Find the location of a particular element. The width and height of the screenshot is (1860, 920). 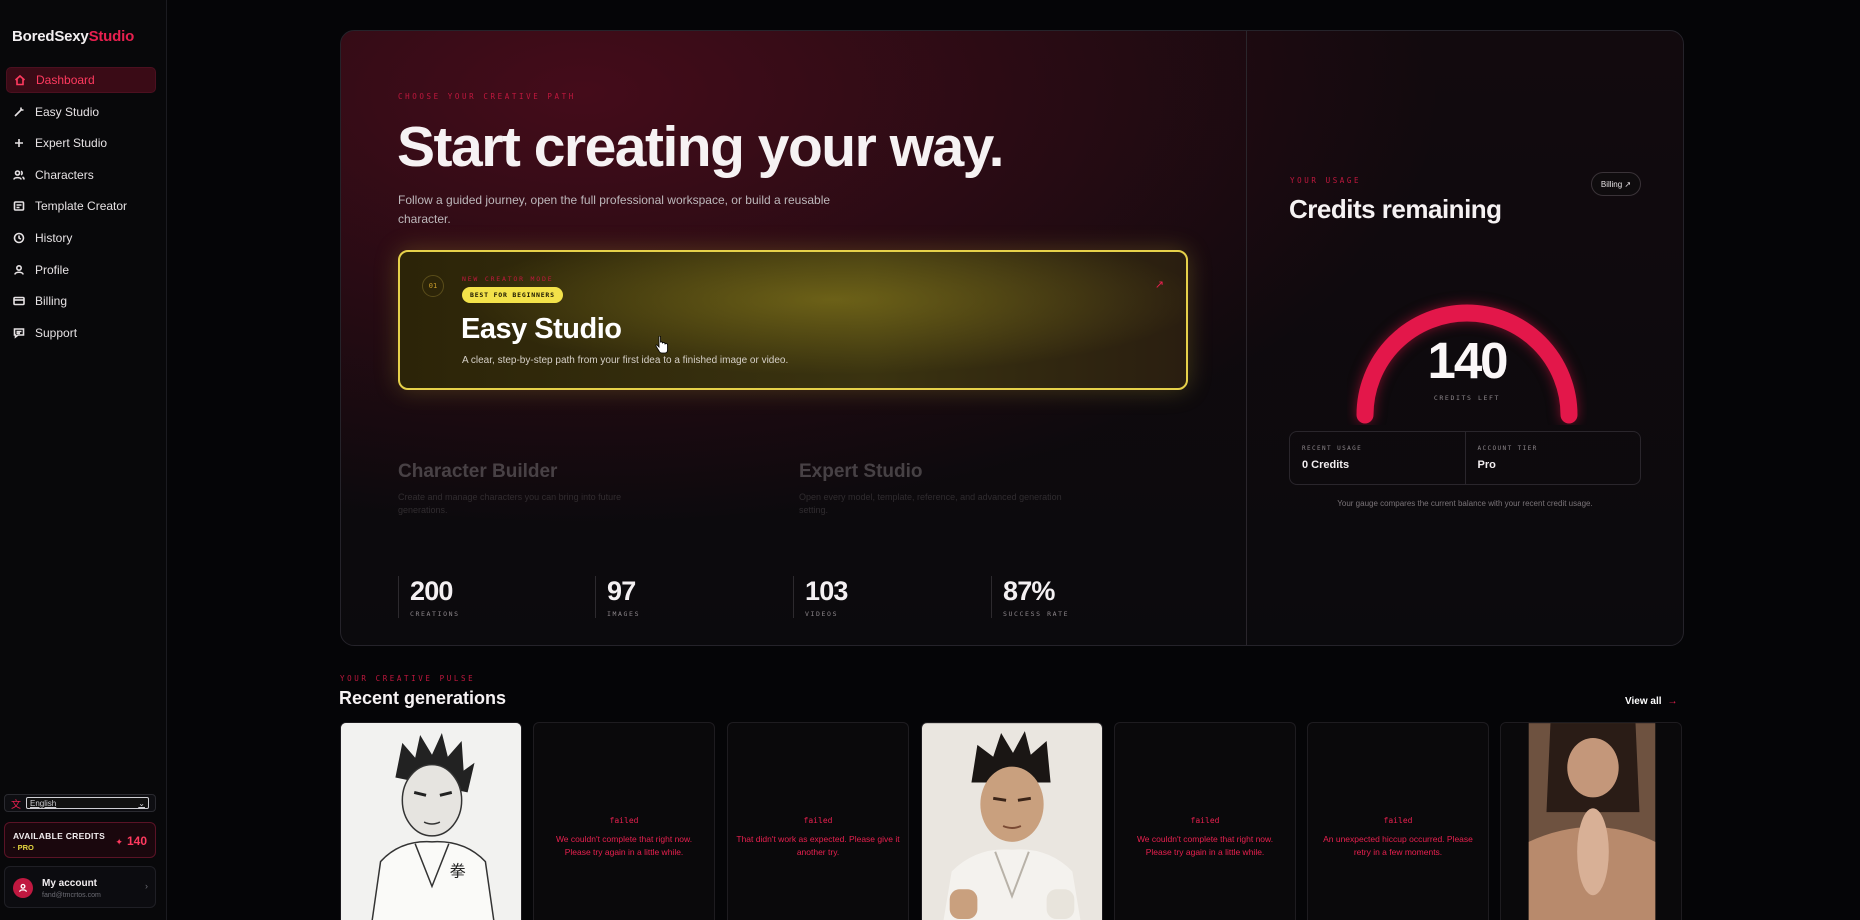

stat-images: 97 IMAGES is located at coordinates (617, 597).